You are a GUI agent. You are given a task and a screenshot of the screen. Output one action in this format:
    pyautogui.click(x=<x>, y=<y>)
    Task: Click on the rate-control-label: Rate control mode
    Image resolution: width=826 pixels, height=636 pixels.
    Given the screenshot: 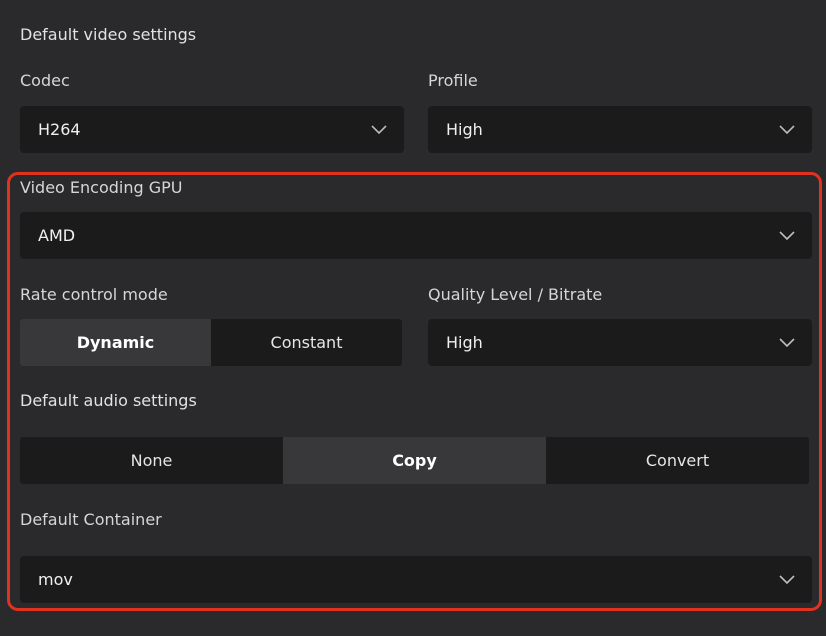 What is the action you would take?
    pyautogui.click(x=94, y=294)
    